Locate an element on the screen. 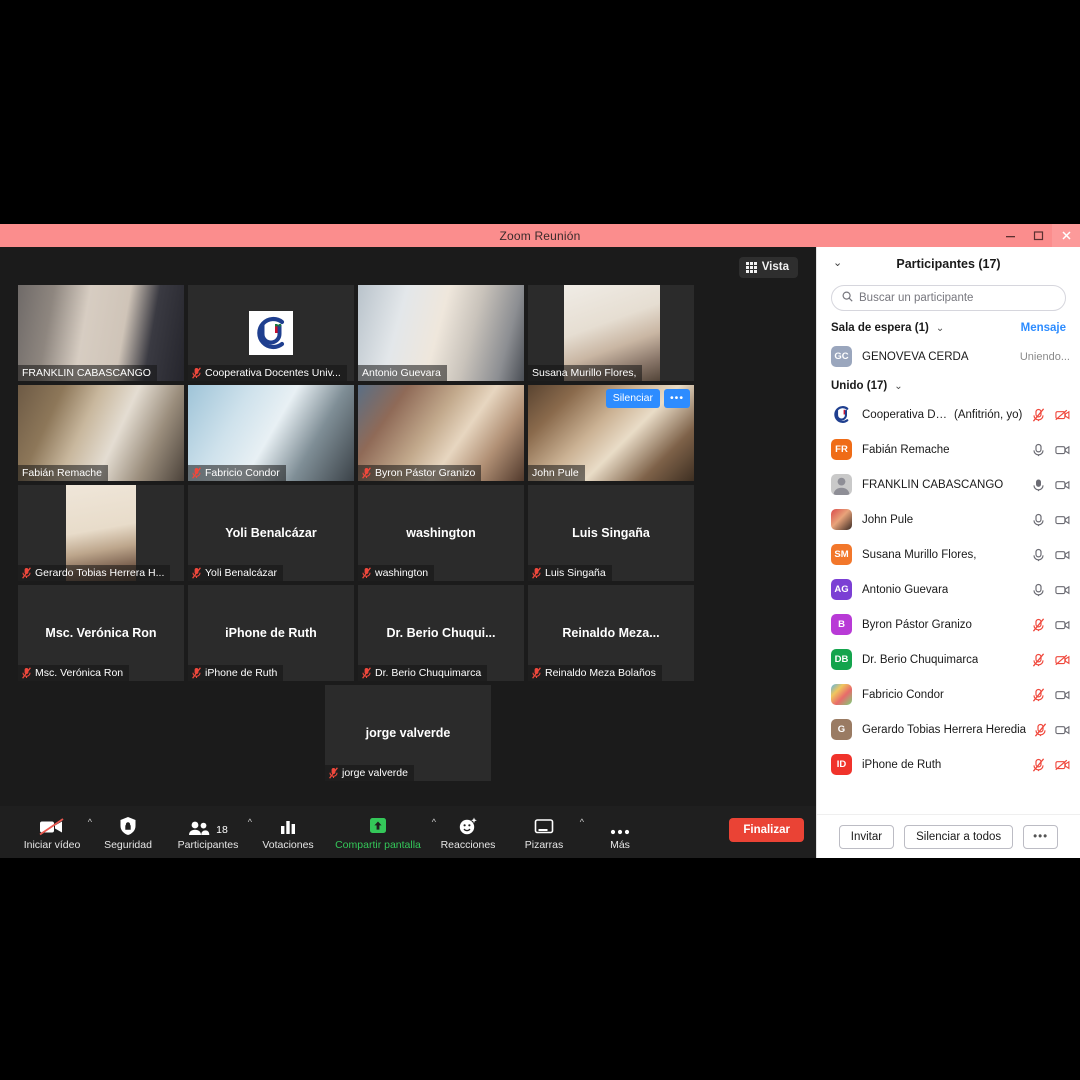  tile-more-button: ••• is located at coordinates (676, 399).